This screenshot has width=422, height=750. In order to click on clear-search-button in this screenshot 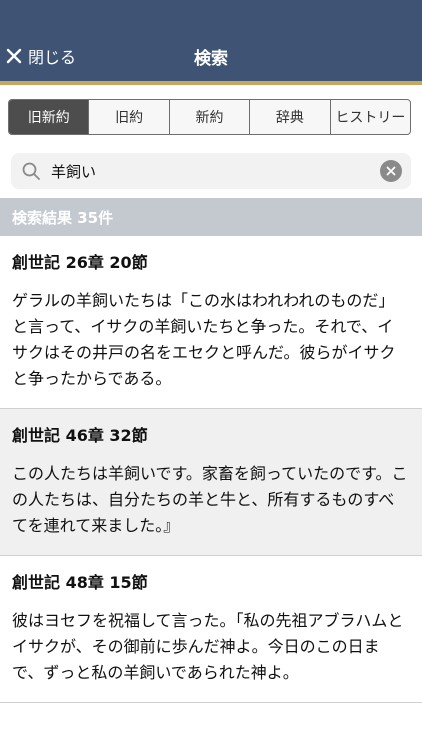, I will do `click(391, 171)`.